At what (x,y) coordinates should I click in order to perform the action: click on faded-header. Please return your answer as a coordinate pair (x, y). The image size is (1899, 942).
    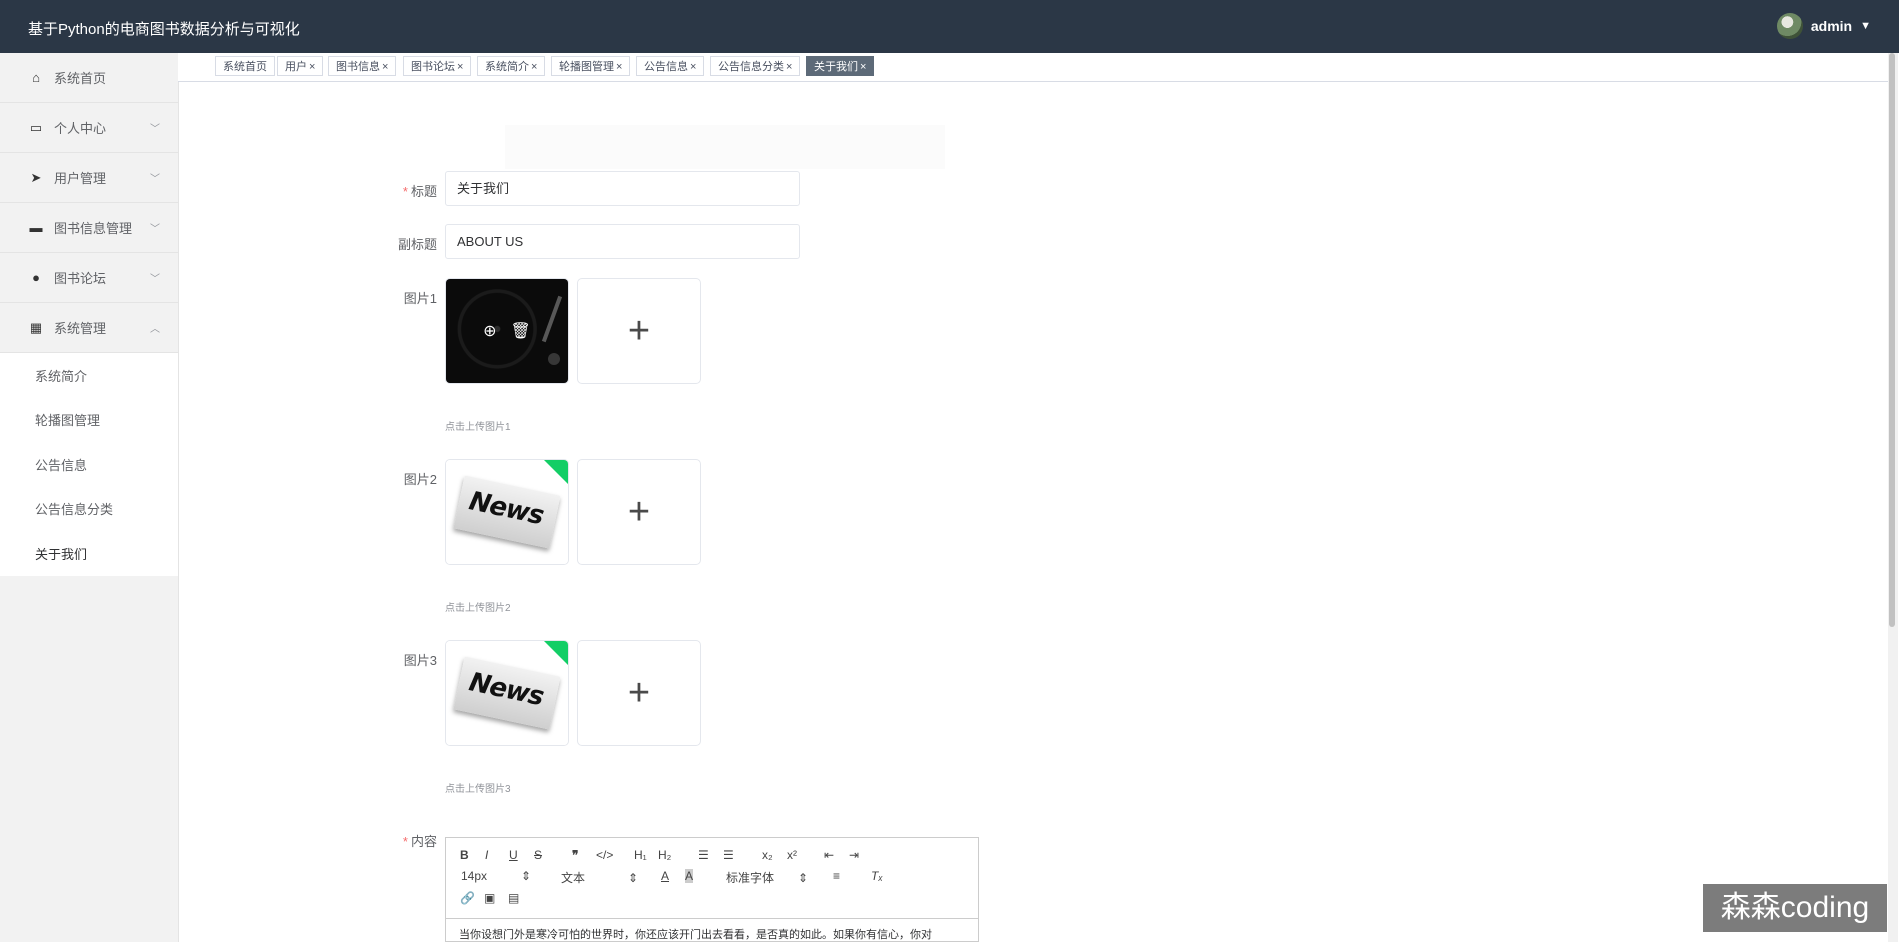
    Looking at the image, I should click on (725, 147).